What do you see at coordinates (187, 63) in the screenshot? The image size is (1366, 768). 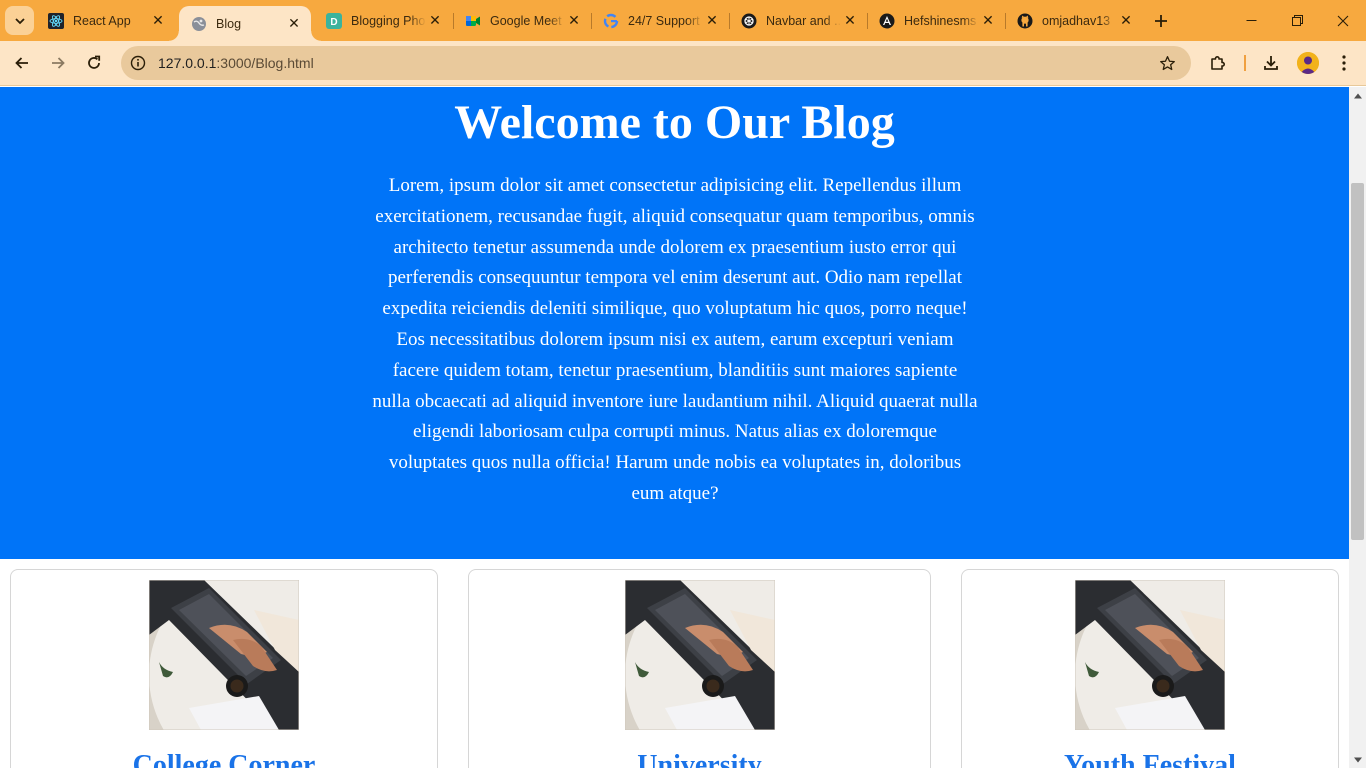 I see `url-host: 127.0.0.1` at bounding box center [187, 63].